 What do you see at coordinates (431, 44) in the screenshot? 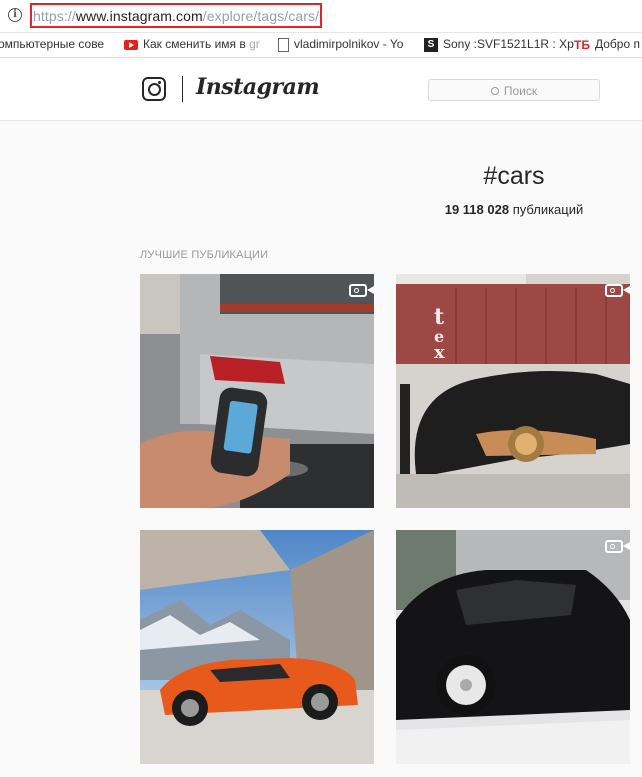
I see `sony-icon: S` at bounding box center [431, 44].